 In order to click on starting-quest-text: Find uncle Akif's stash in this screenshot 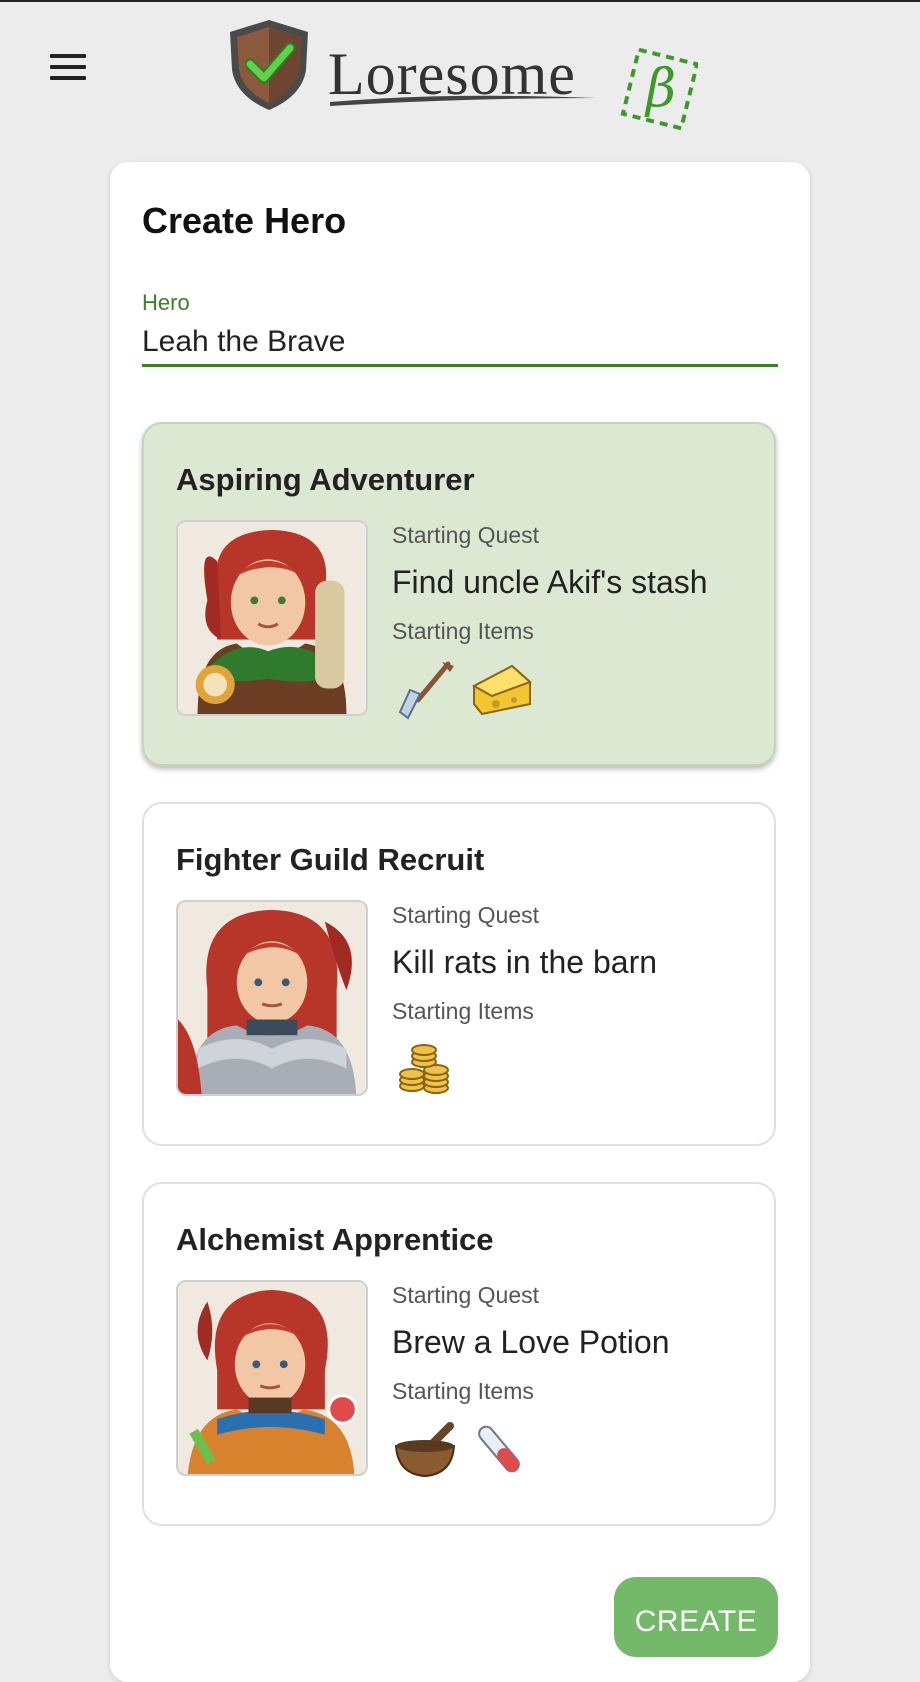, I will do `click(550, 582)`.